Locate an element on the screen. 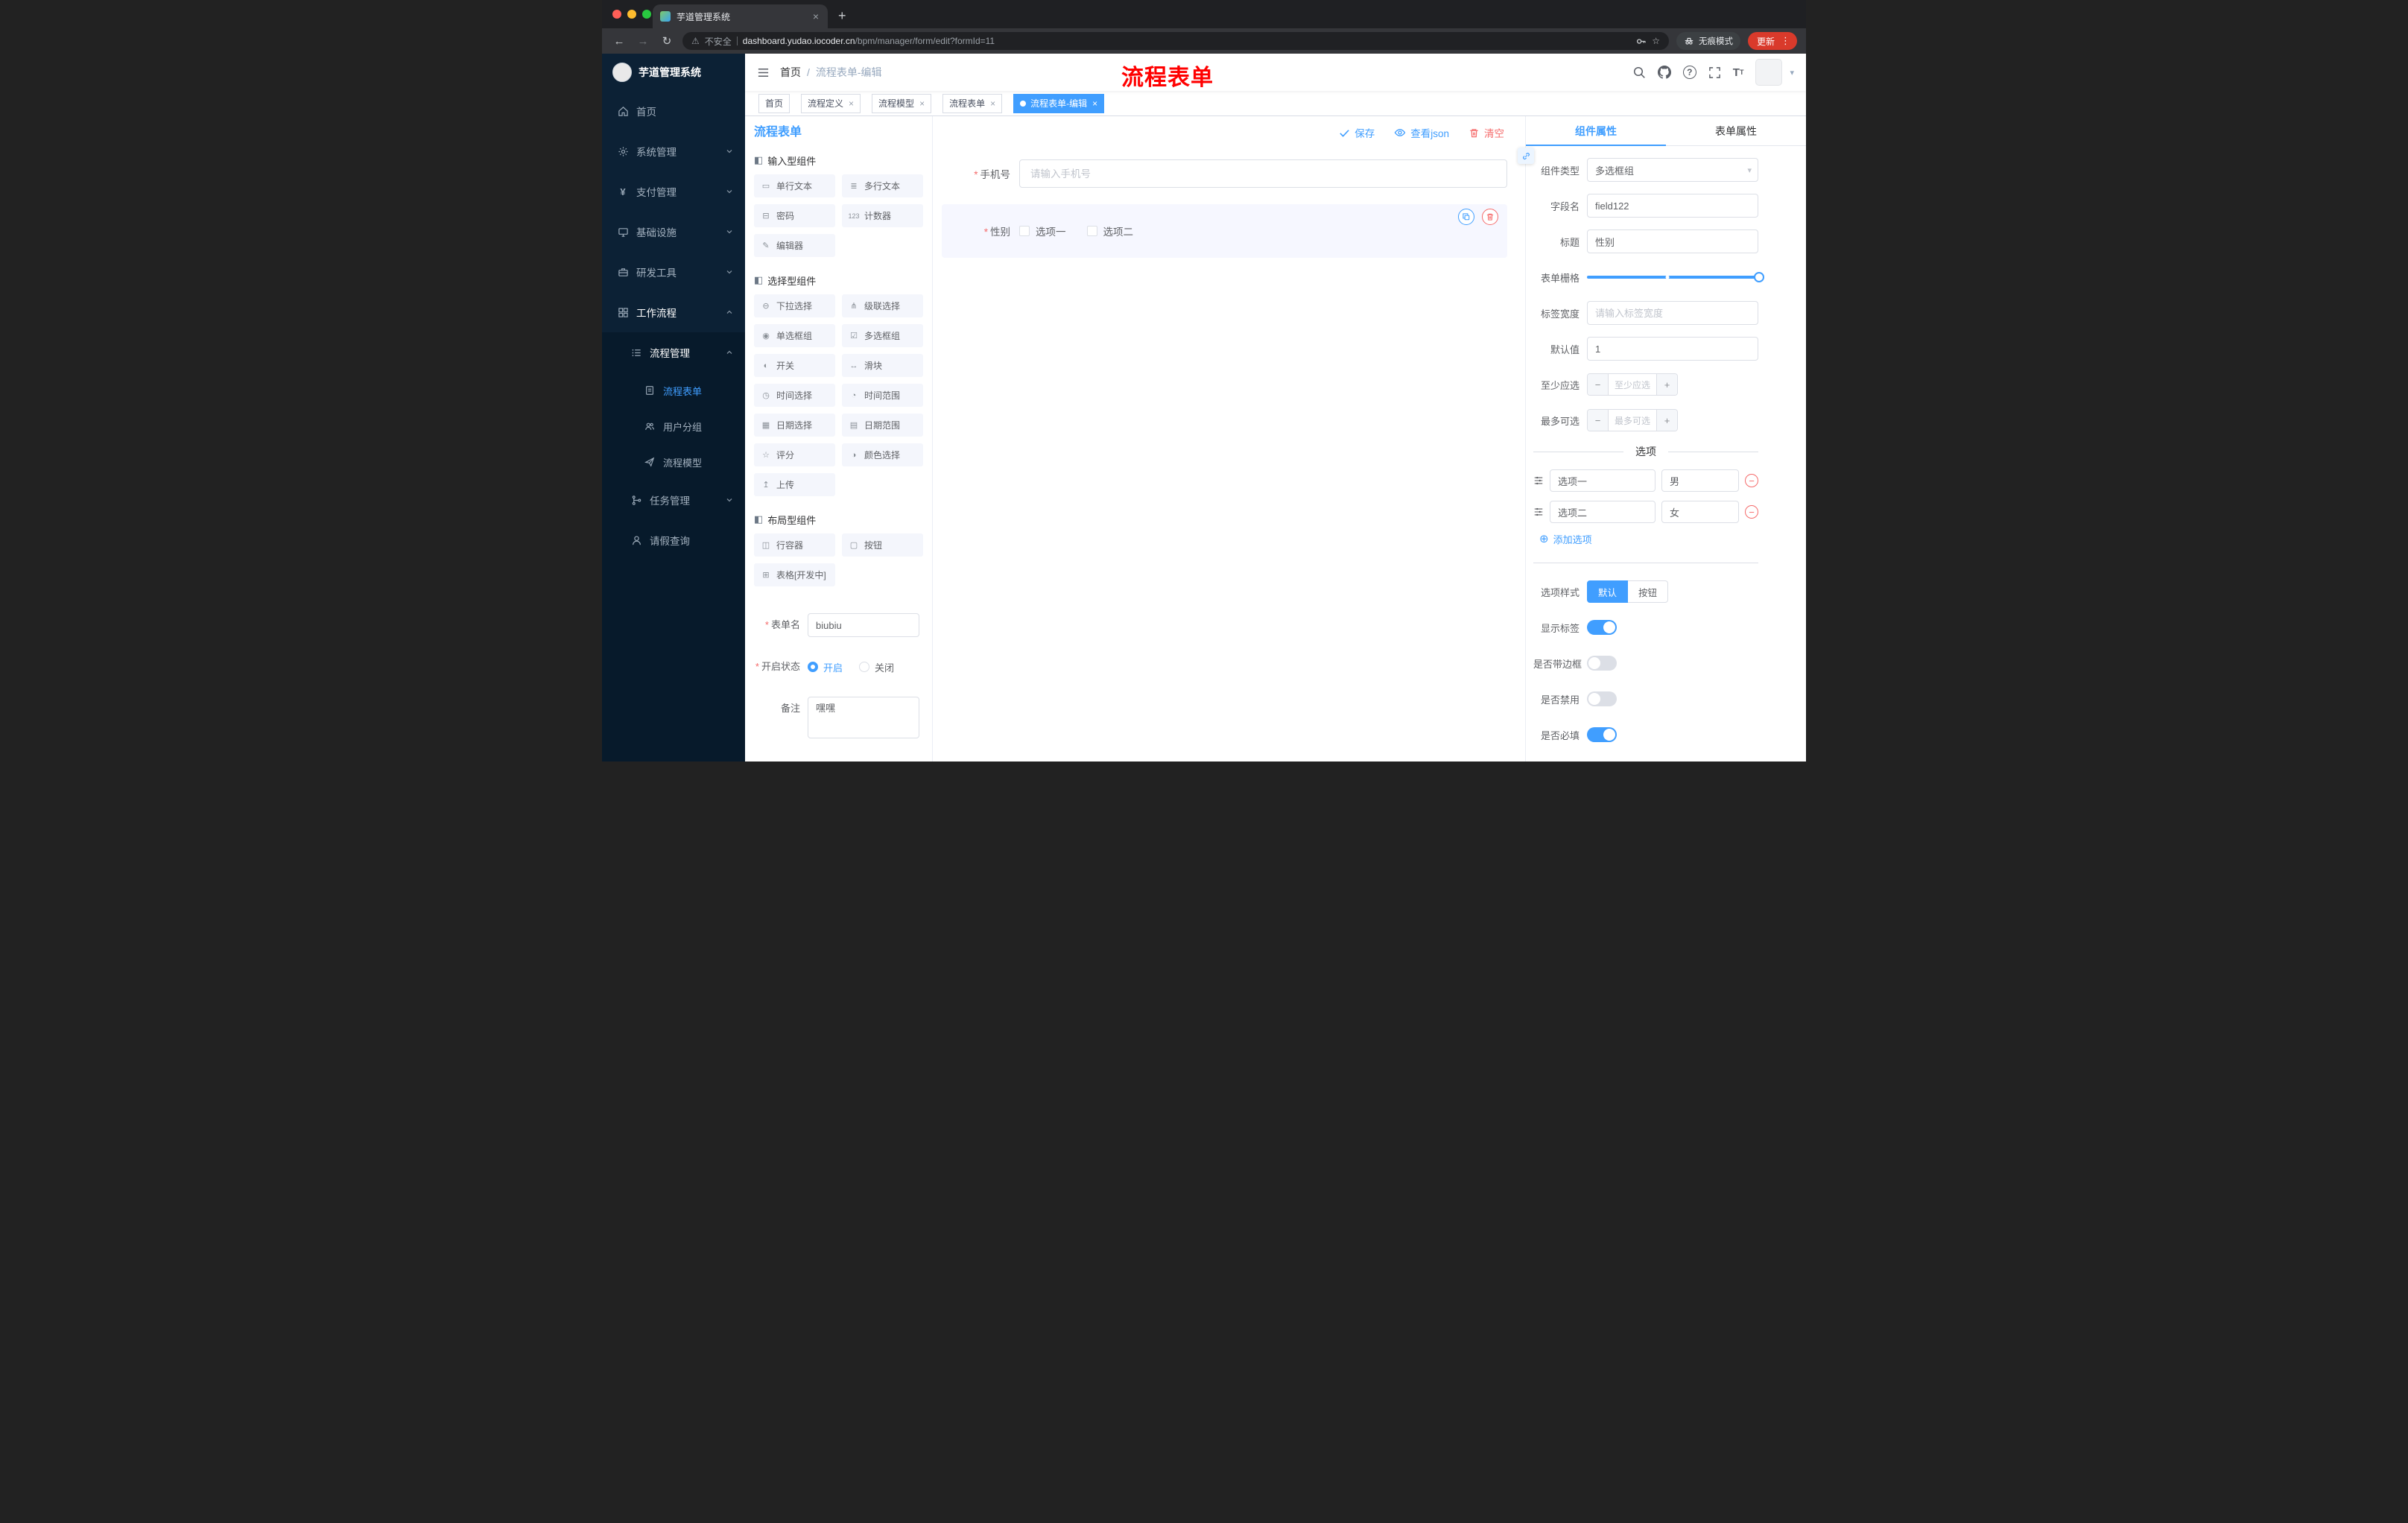 Image resolution: width=2408 pixels, height=1523 pixels. sidebar-item-process-form: 流程表单 is located at coordinates (673, 391).